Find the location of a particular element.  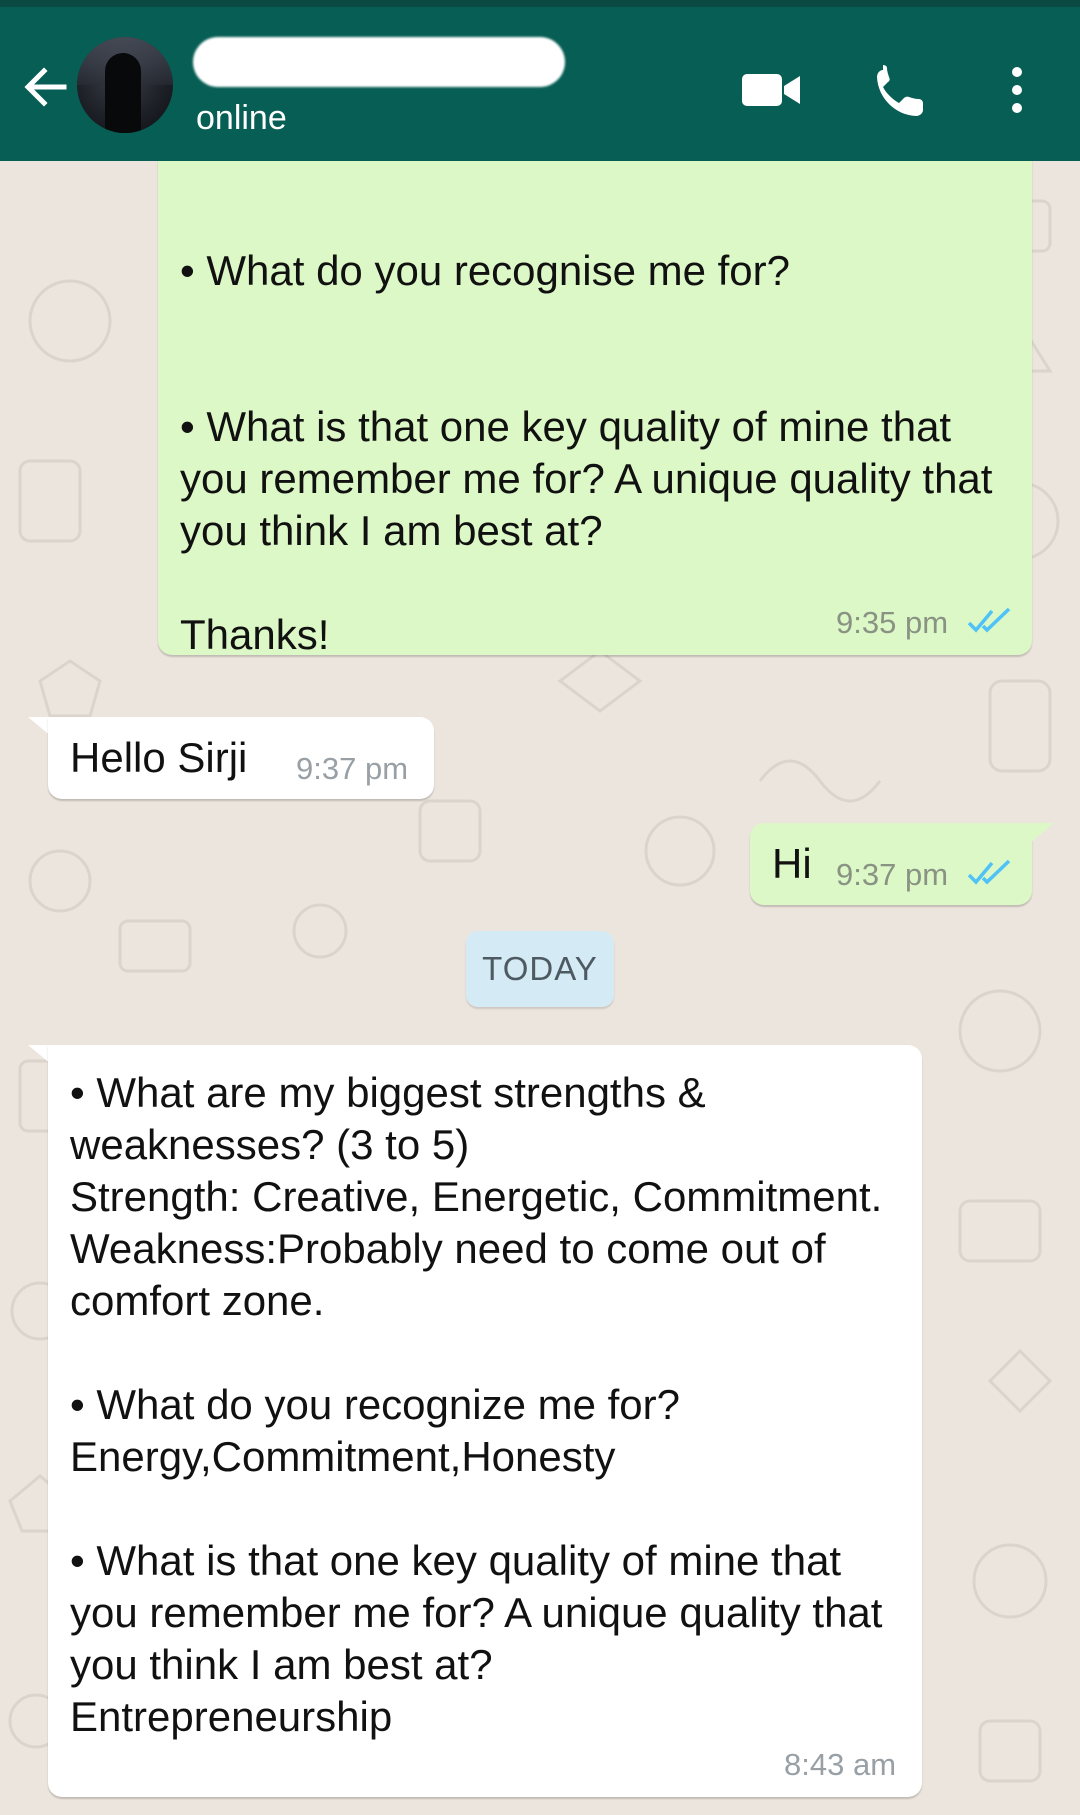

message-text: Hi is located at coordinates (792, 863).